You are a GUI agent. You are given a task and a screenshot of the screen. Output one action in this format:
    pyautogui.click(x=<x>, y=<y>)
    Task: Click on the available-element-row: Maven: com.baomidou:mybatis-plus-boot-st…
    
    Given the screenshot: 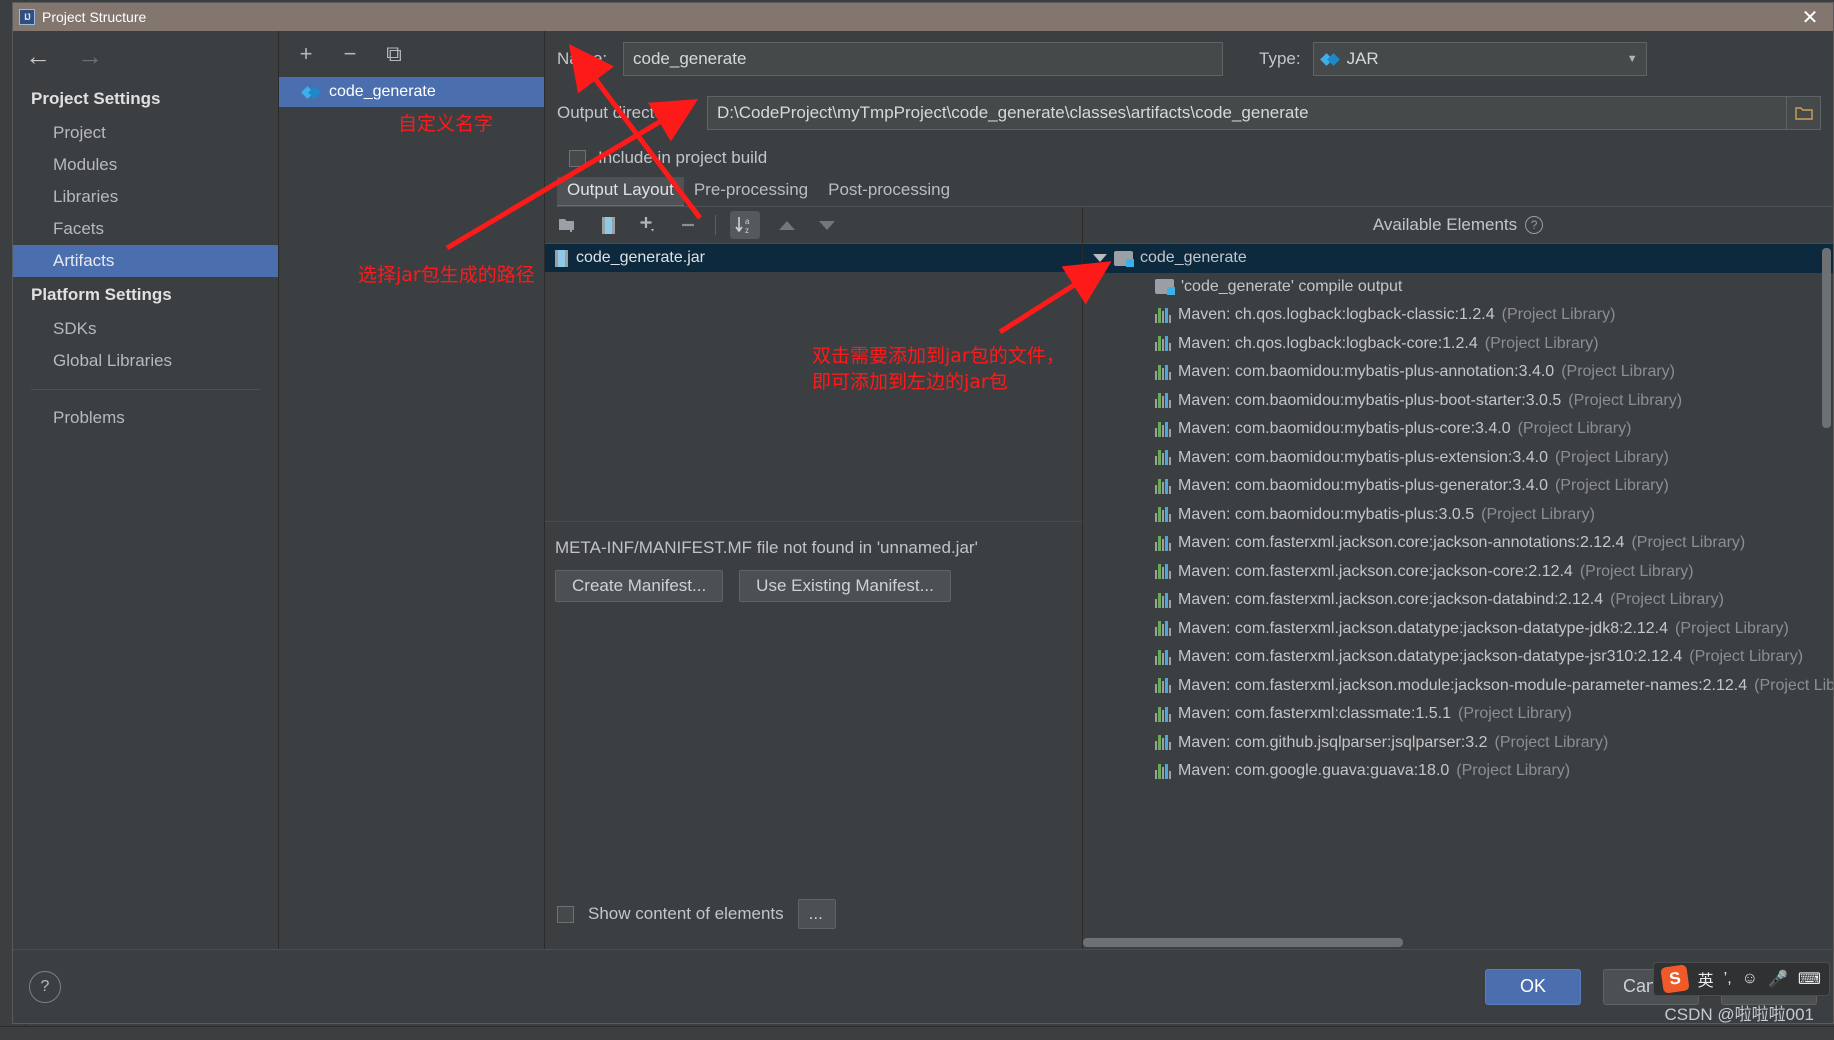 What is the action you would take?
    pyautogui.click(x=1458, y=401)
    